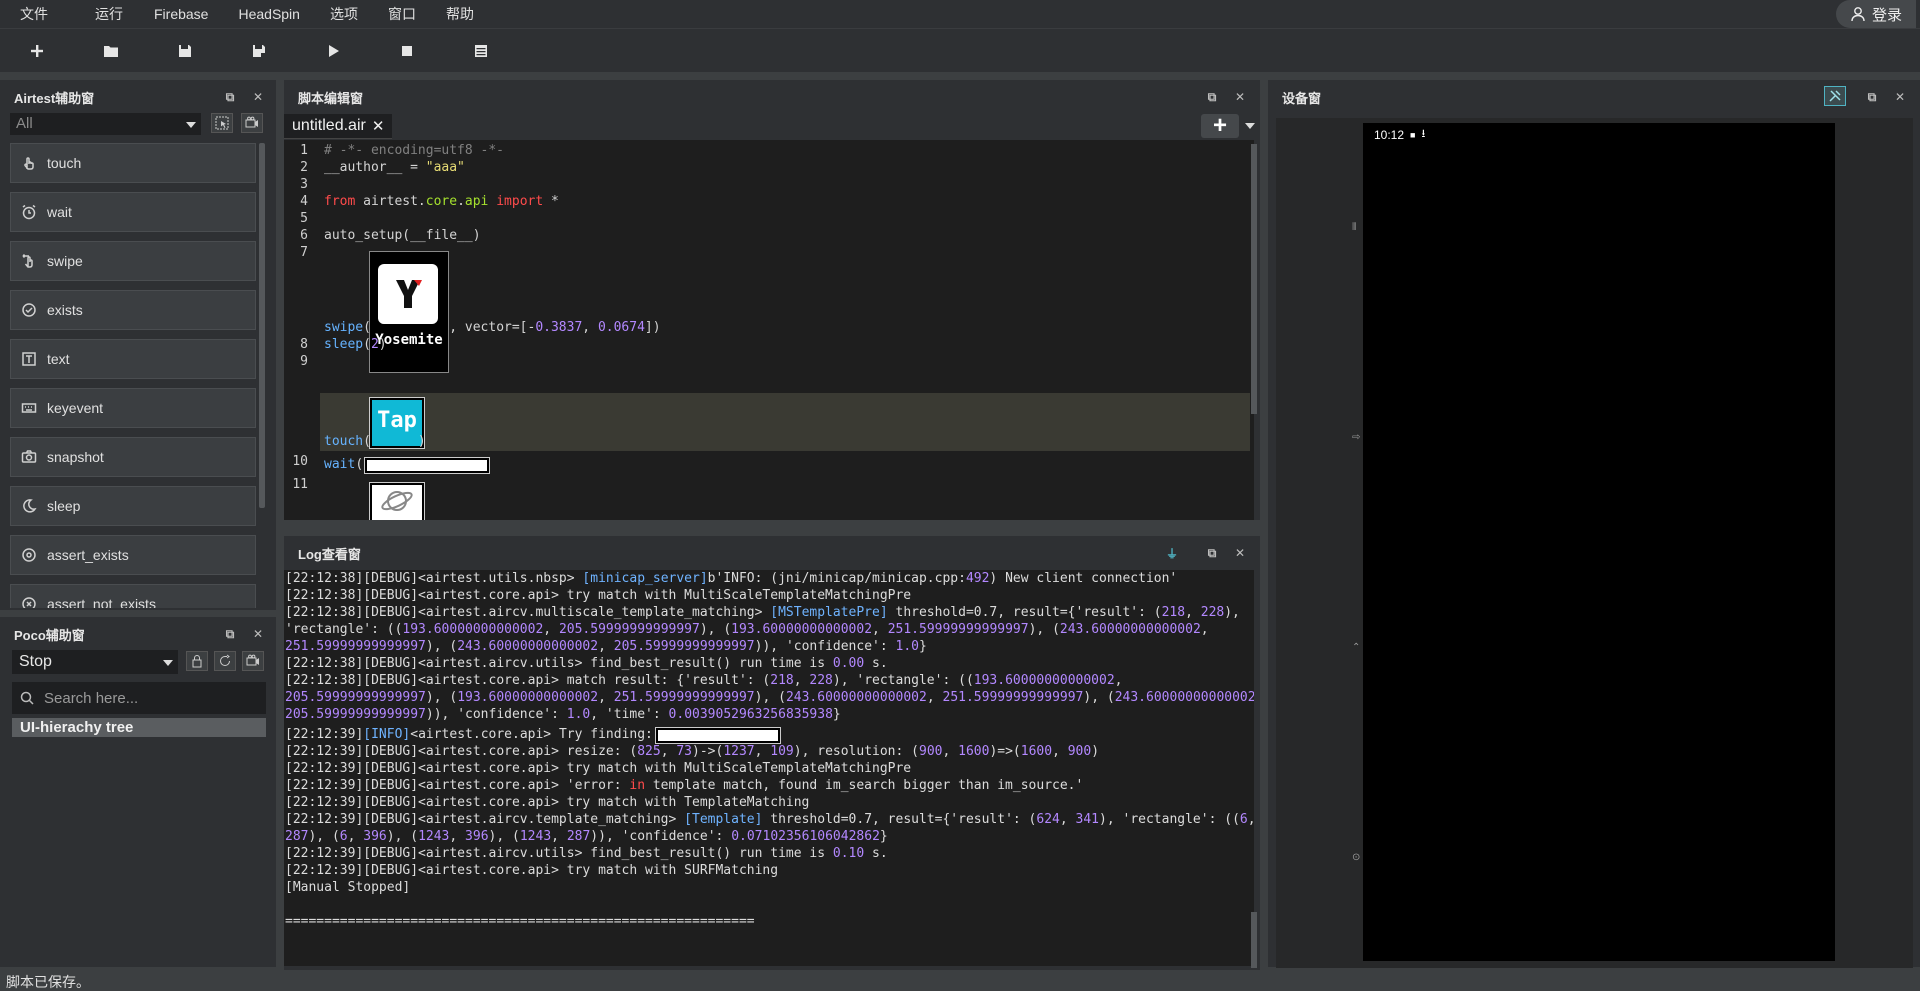 This screenshot has height=991, width=1920. What do you see at coordinates (1254, 279) in the screenshot?
I see `editor-scrollbar` at bounding box center [1254, 279].